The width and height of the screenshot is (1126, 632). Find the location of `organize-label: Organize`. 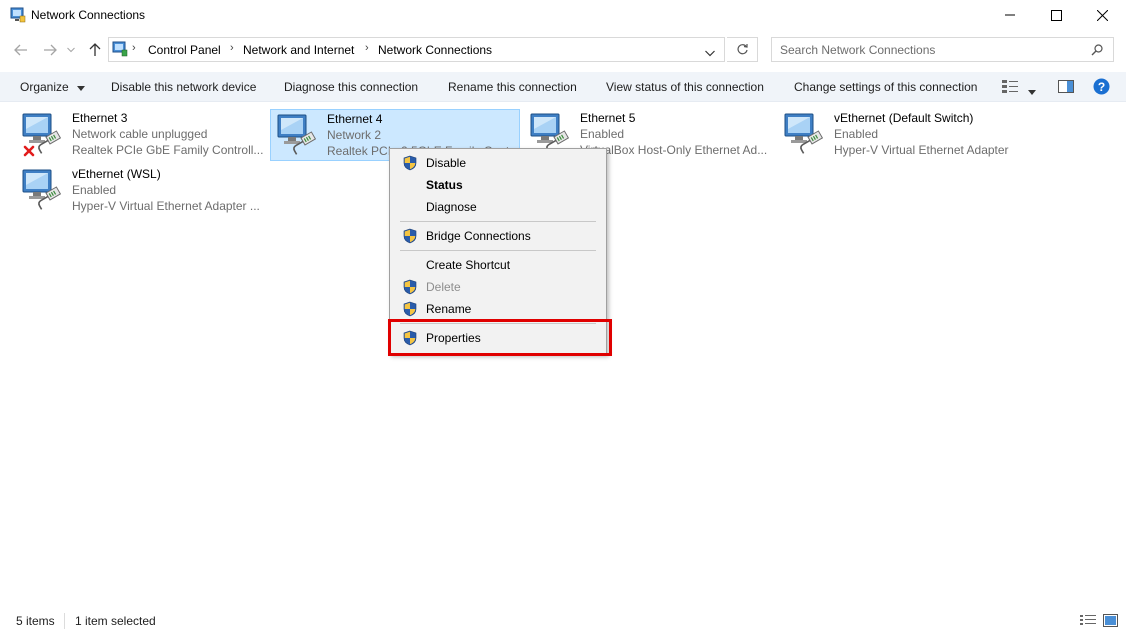

organize-label: Organize is located at coordinates (44, 87).